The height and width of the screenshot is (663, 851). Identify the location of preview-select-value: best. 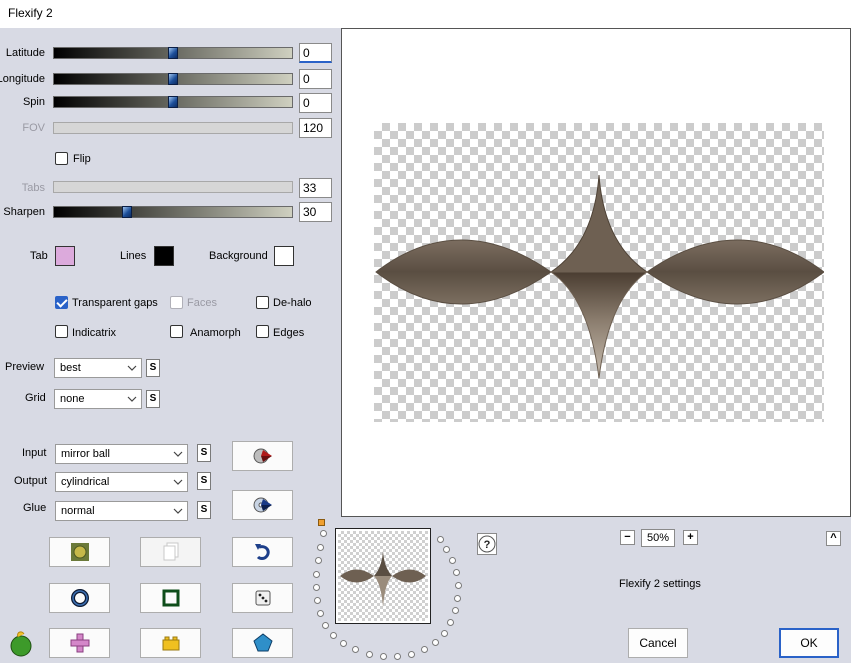
(70, 368).